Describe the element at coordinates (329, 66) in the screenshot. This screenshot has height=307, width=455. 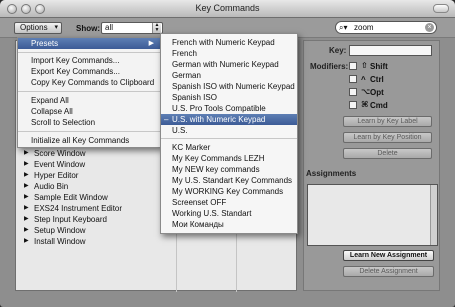
I see `modifiers-label: Modifiers:` at that location.